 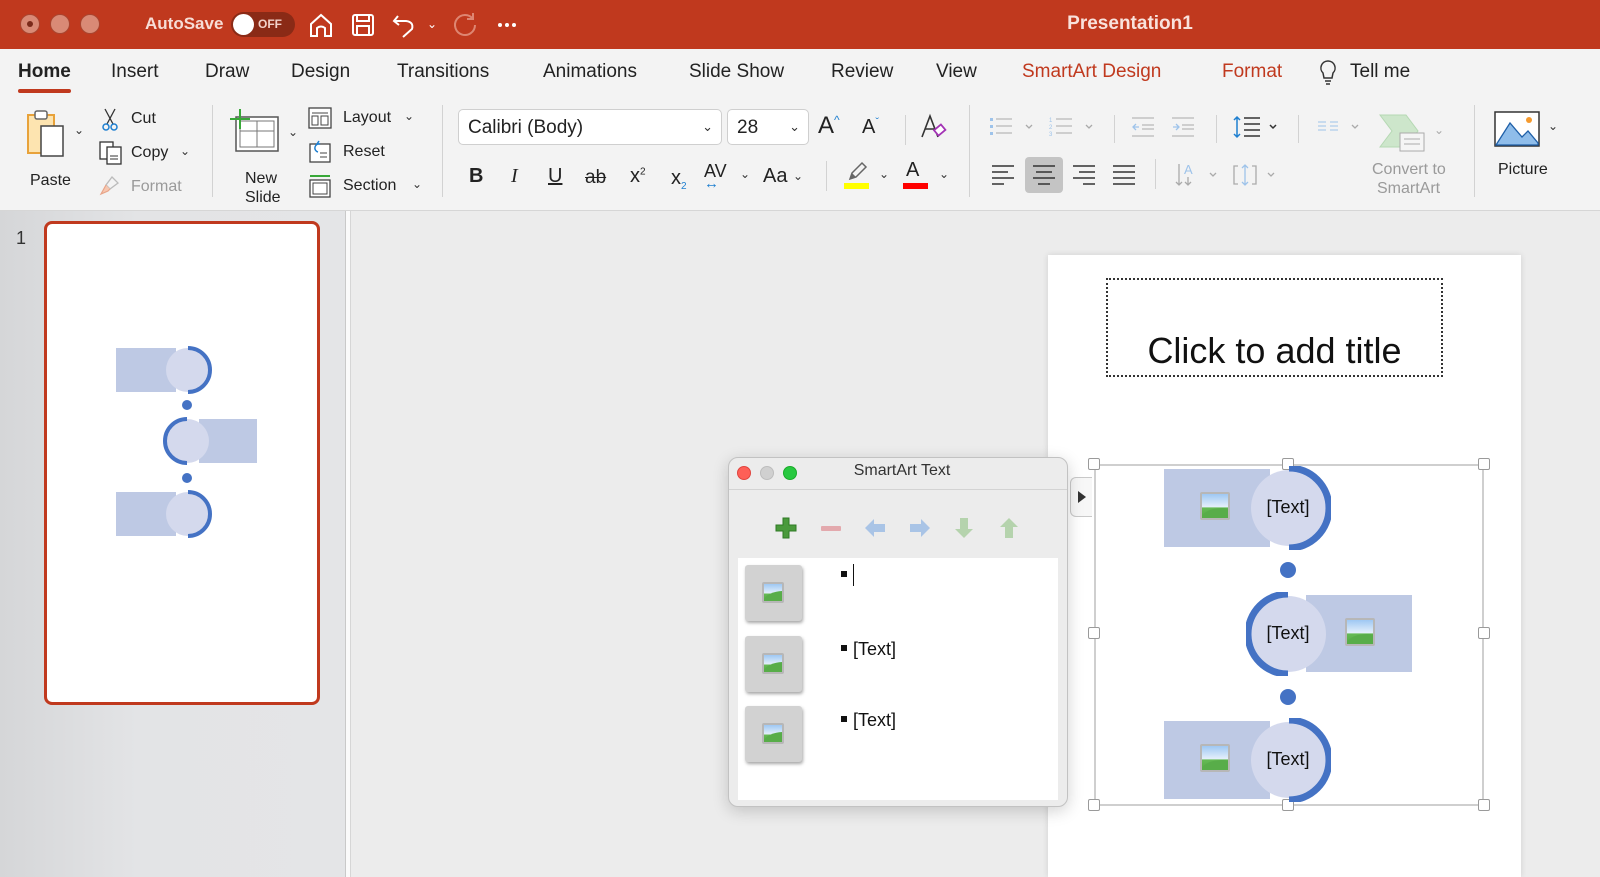 What do you see at coordinates (875, 649) in the screenshot?
I see `item-text: [Text]` at bounding box center [875, 649].